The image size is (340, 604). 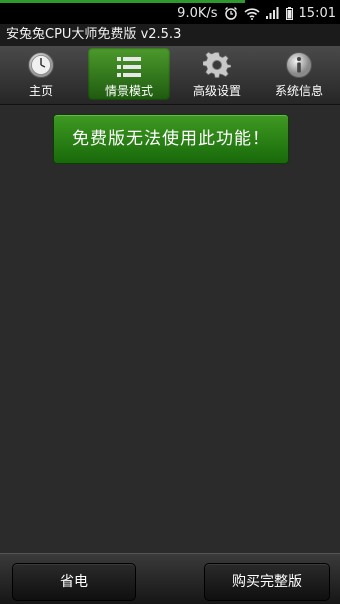 What do you see at coordinates (317, 13) in the screenshot?
I see `clock-time: 15:01` at bounding box center [317, 13].